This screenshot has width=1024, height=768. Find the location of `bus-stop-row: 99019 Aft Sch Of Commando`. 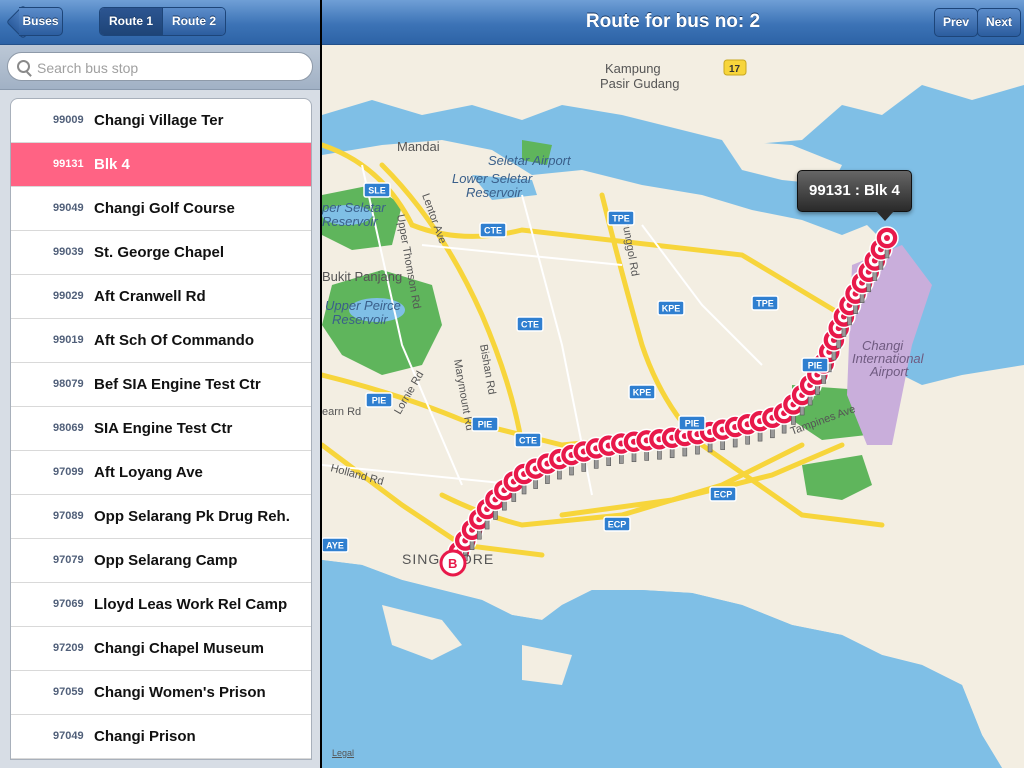

bus-stop-row: 99019 Aft Sch Of Commando is located at coordinates (161, 341).